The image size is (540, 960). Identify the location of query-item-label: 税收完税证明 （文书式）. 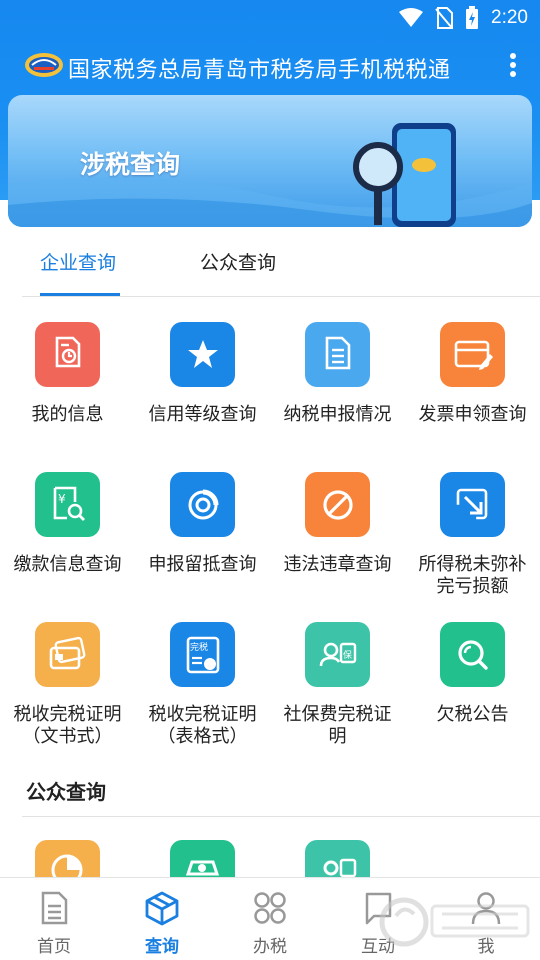
(67, 726).